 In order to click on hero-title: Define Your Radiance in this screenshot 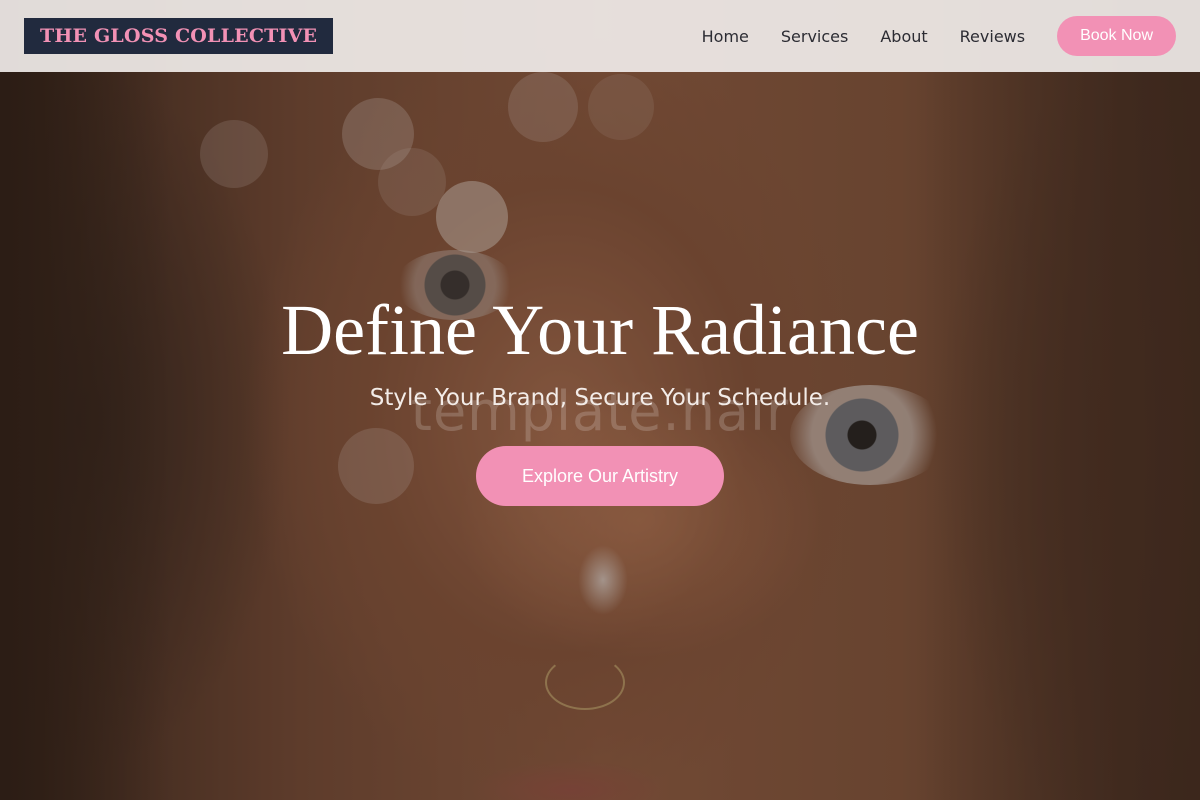, I will do `click(600, 330)`.